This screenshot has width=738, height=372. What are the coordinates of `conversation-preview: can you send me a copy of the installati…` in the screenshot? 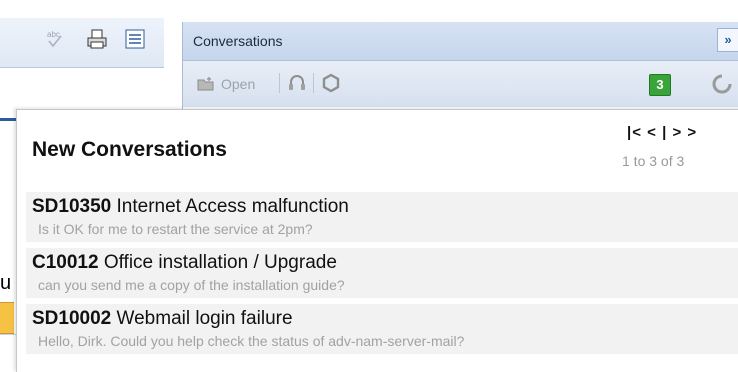 It's located at (191, 285).